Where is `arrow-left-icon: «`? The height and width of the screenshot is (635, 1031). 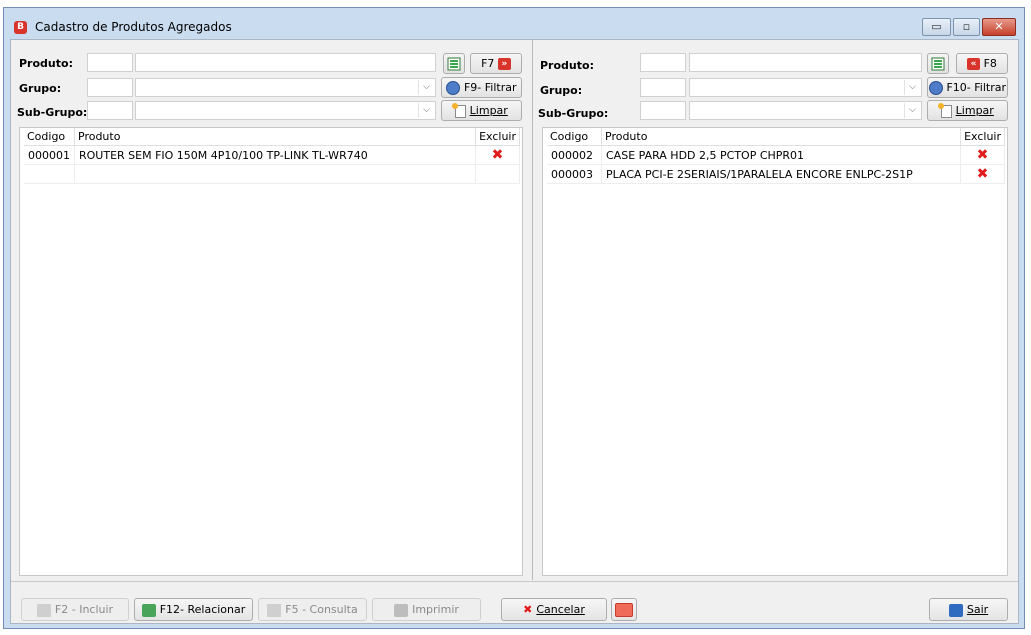
arrow-left-icon: « is located at coordinates (974, 64).